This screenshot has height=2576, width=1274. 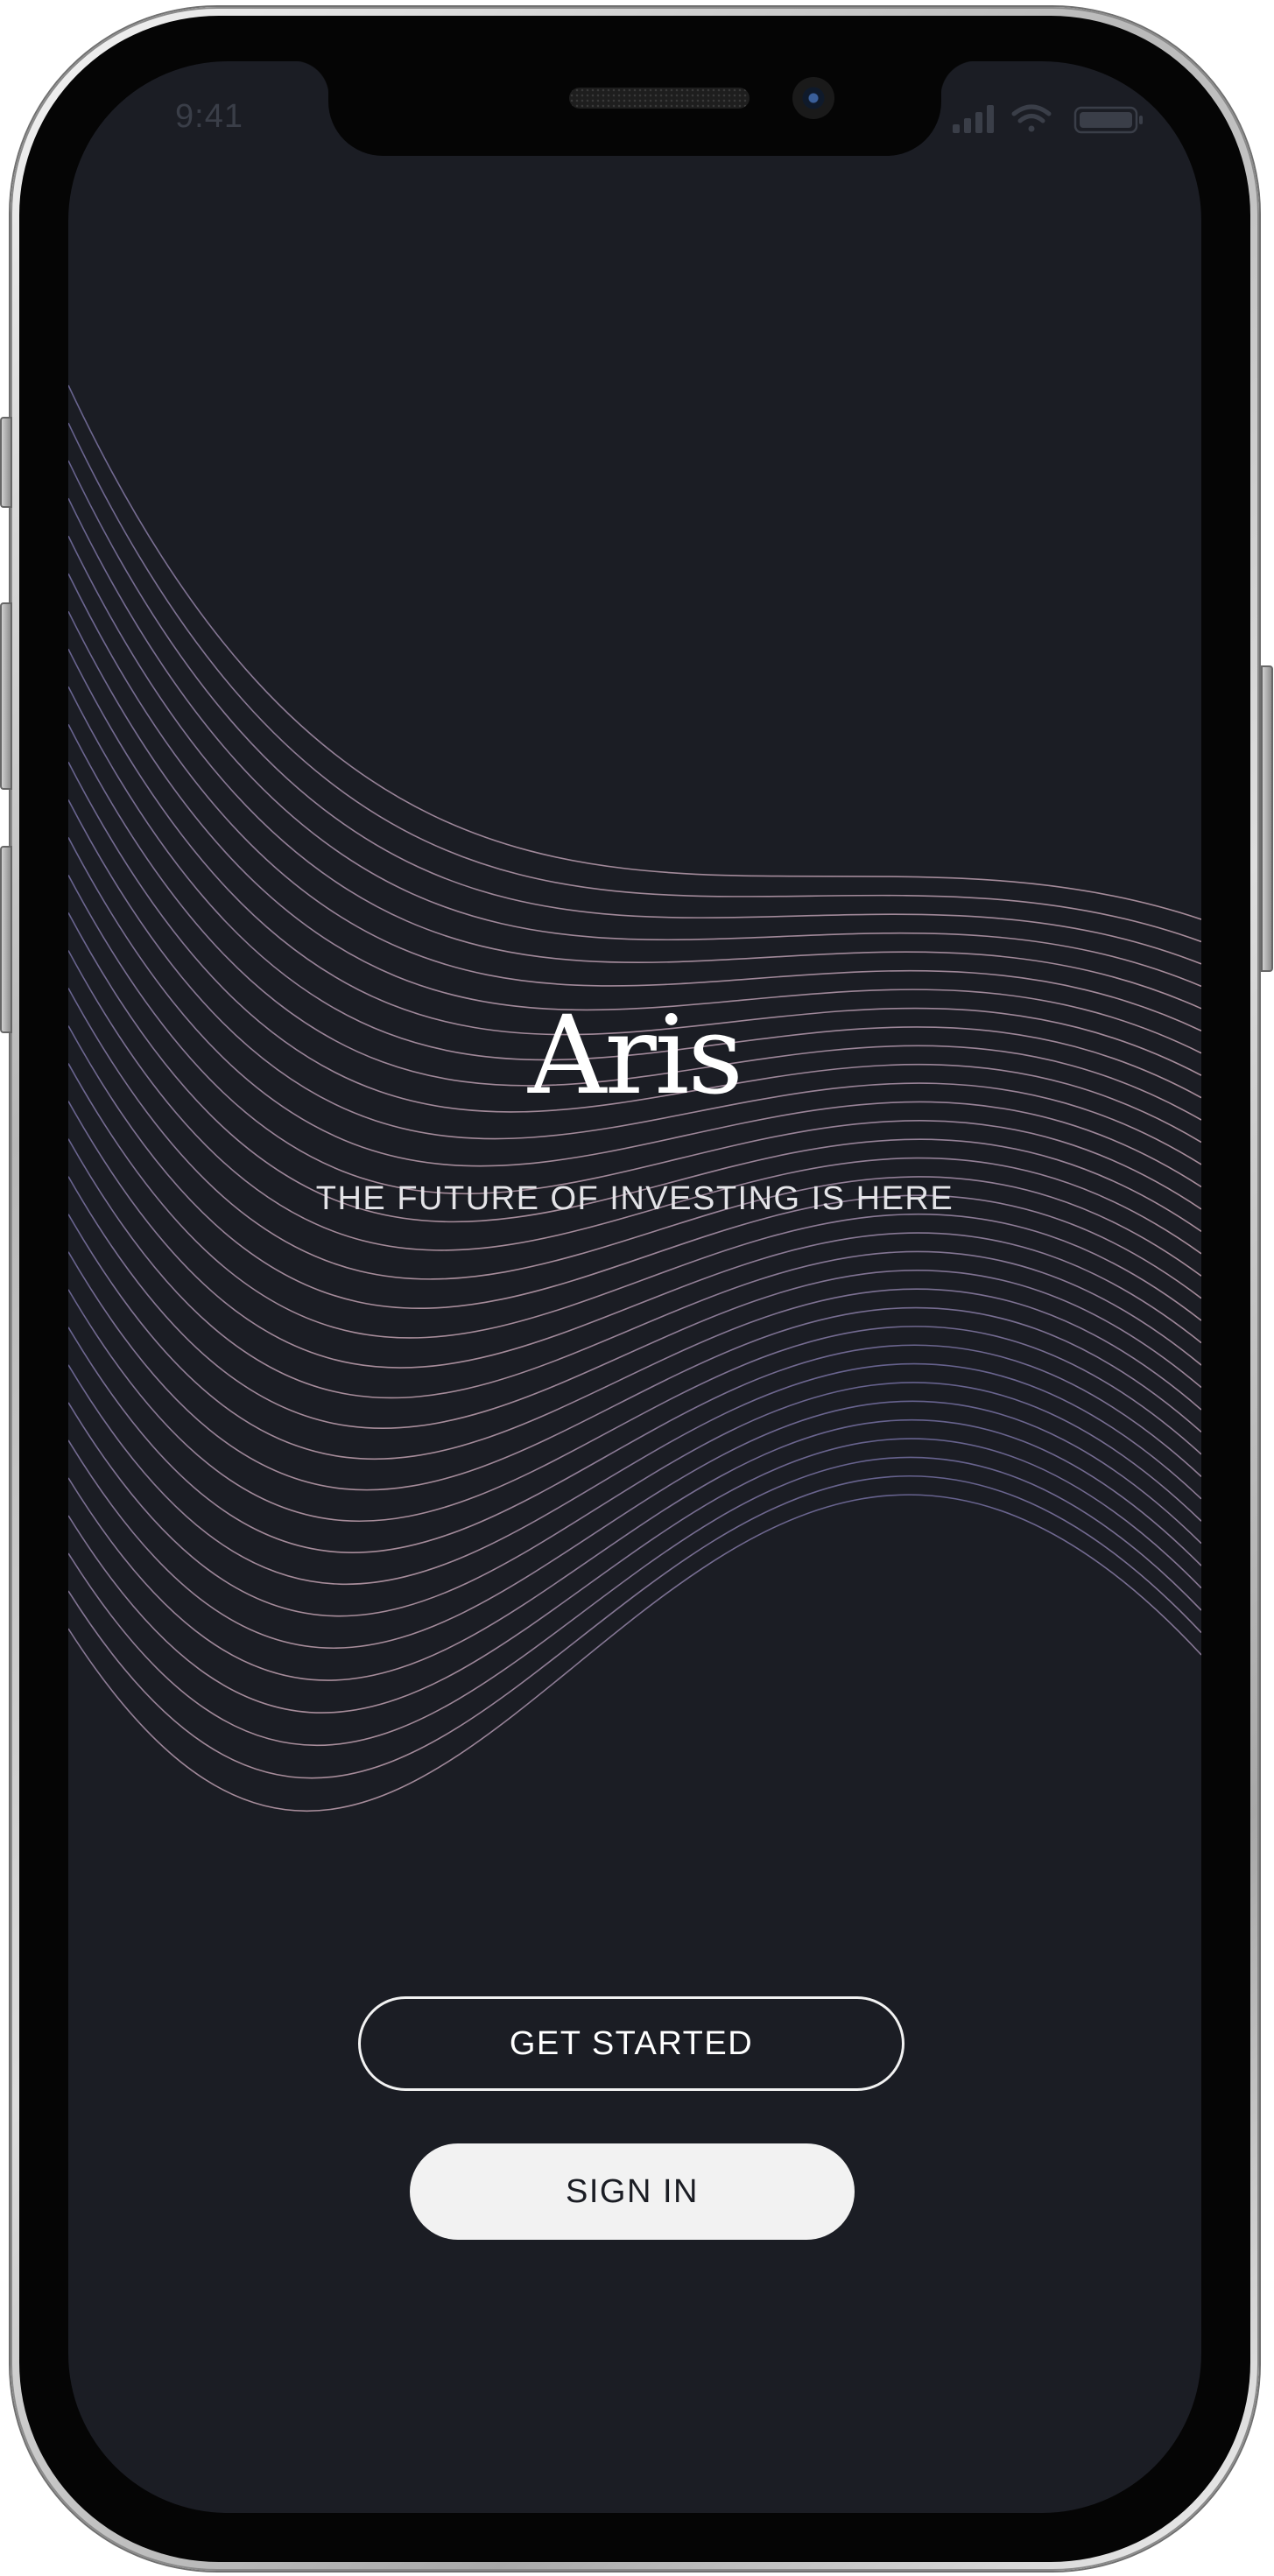 I want to click on volume-down-button, so click(x=6, y=939).